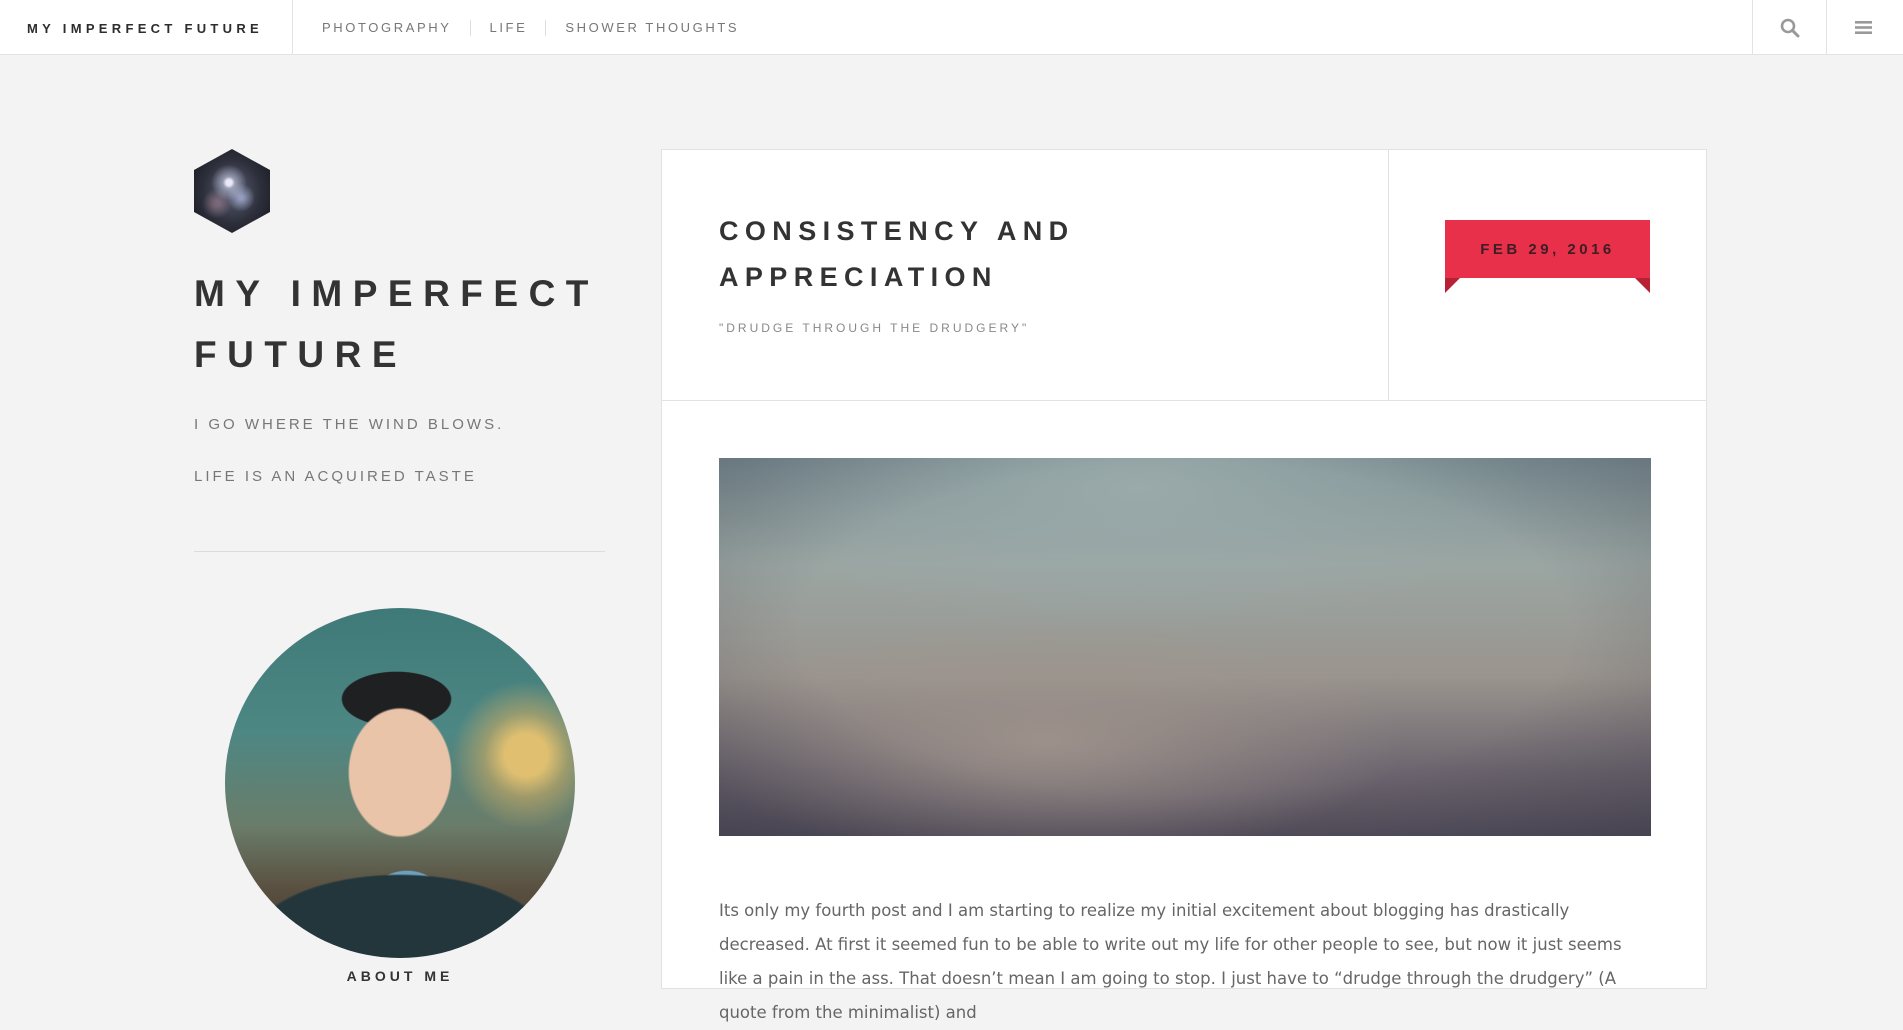 This screenshot has width=1903, height=1030. I want to click on main-nav: PHOTOGRAPHY LIFE SHOWER THOUGHTS, so click(539, 27).